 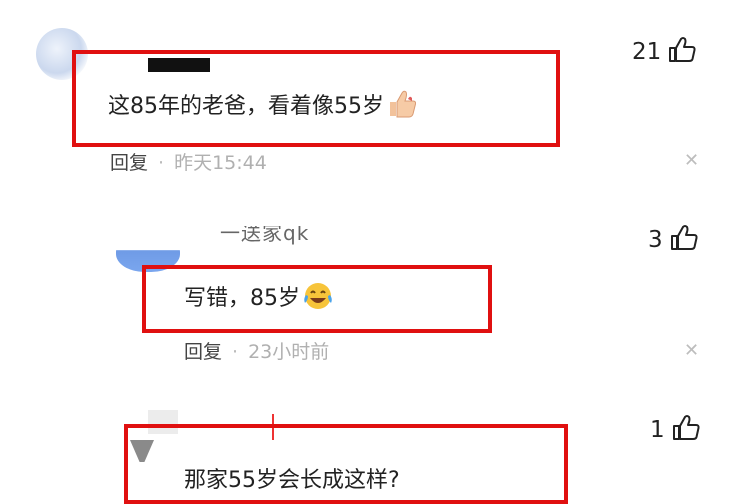 I want to click on username: 一送家qk, so click(x=264, y=236).